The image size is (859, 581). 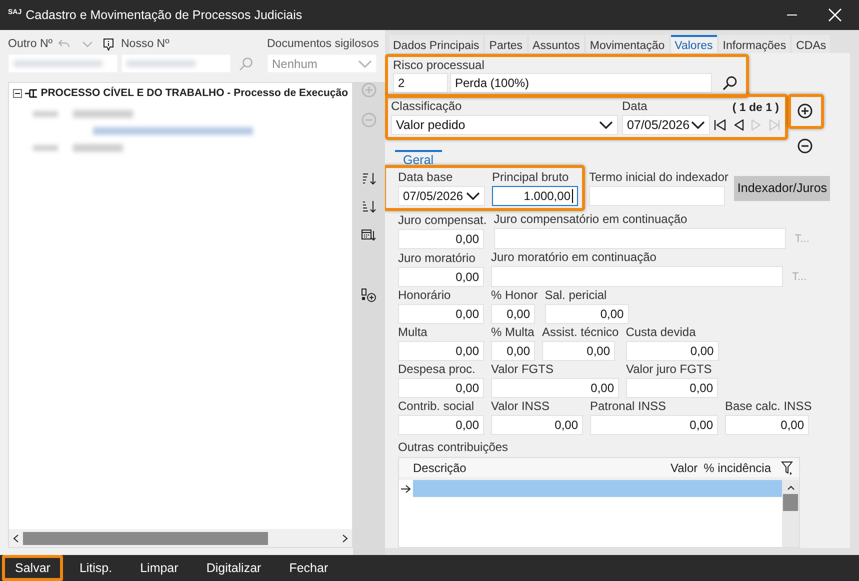 I want to click on tab: Dados Principais, so click(x=436, y=44).